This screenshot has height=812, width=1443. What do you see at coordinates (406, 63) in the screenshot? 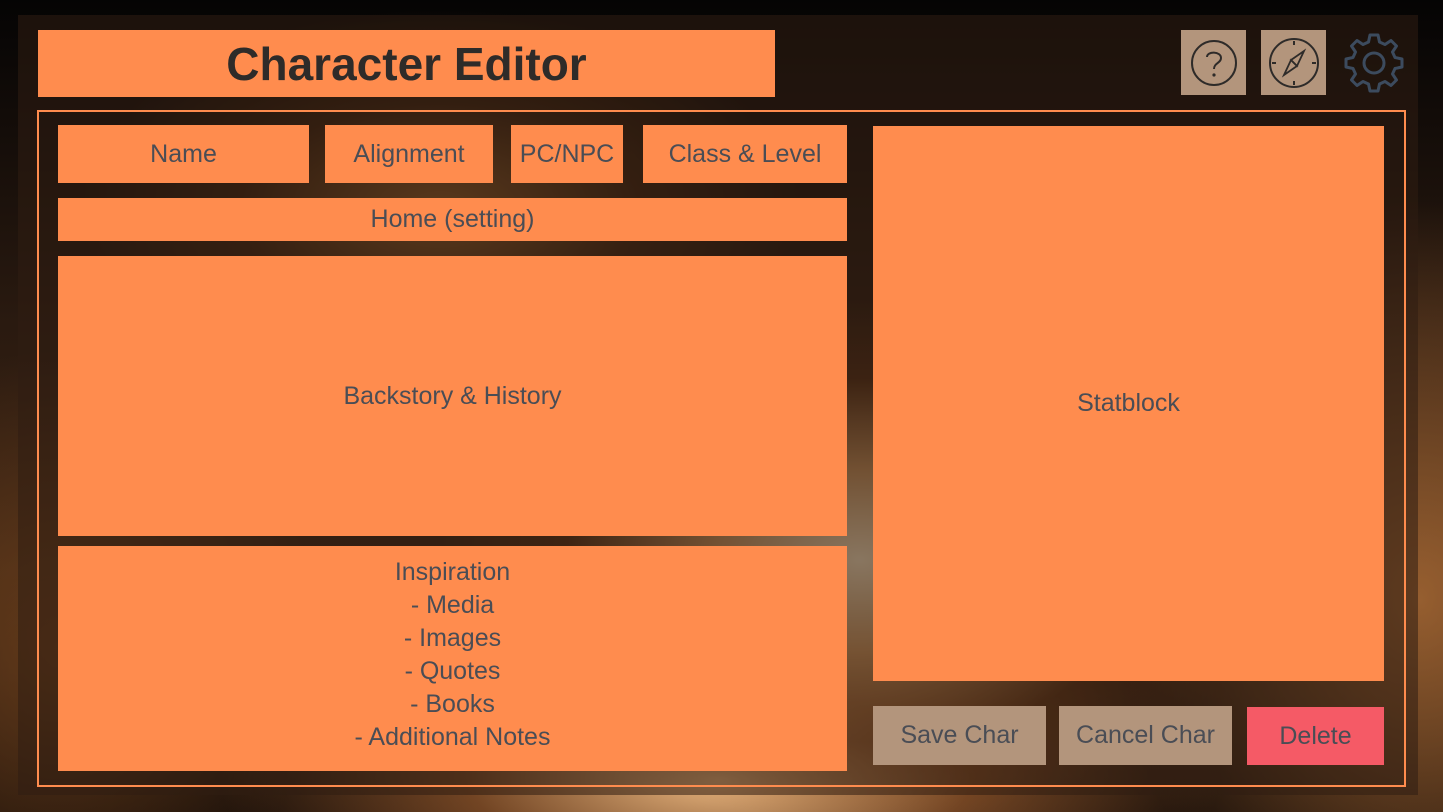
I see `page-title: Character Editor` at bounding box center [406, 63].